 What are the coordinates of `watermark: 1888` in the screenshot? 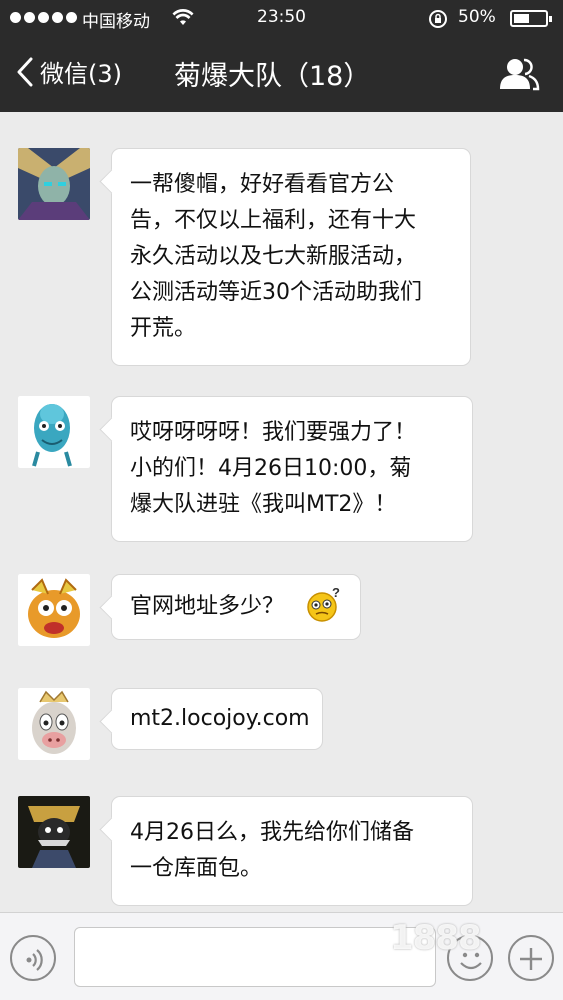 It's located at (436, 938).